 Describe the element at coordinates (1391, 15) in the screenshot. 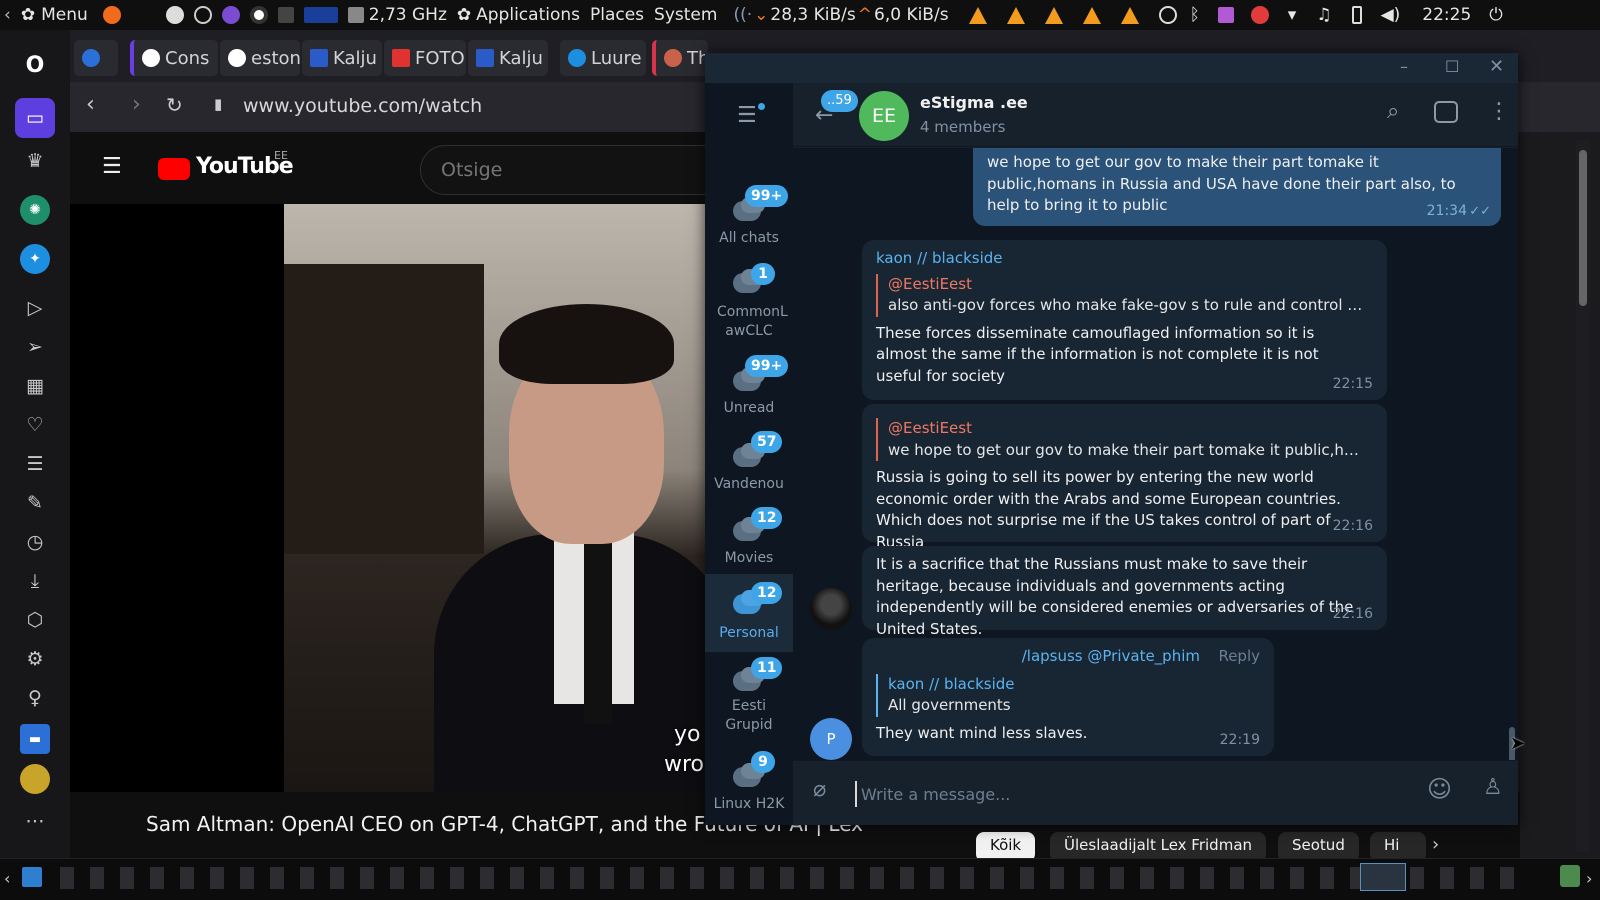

I see `volume-icon: ◀)` at that location.